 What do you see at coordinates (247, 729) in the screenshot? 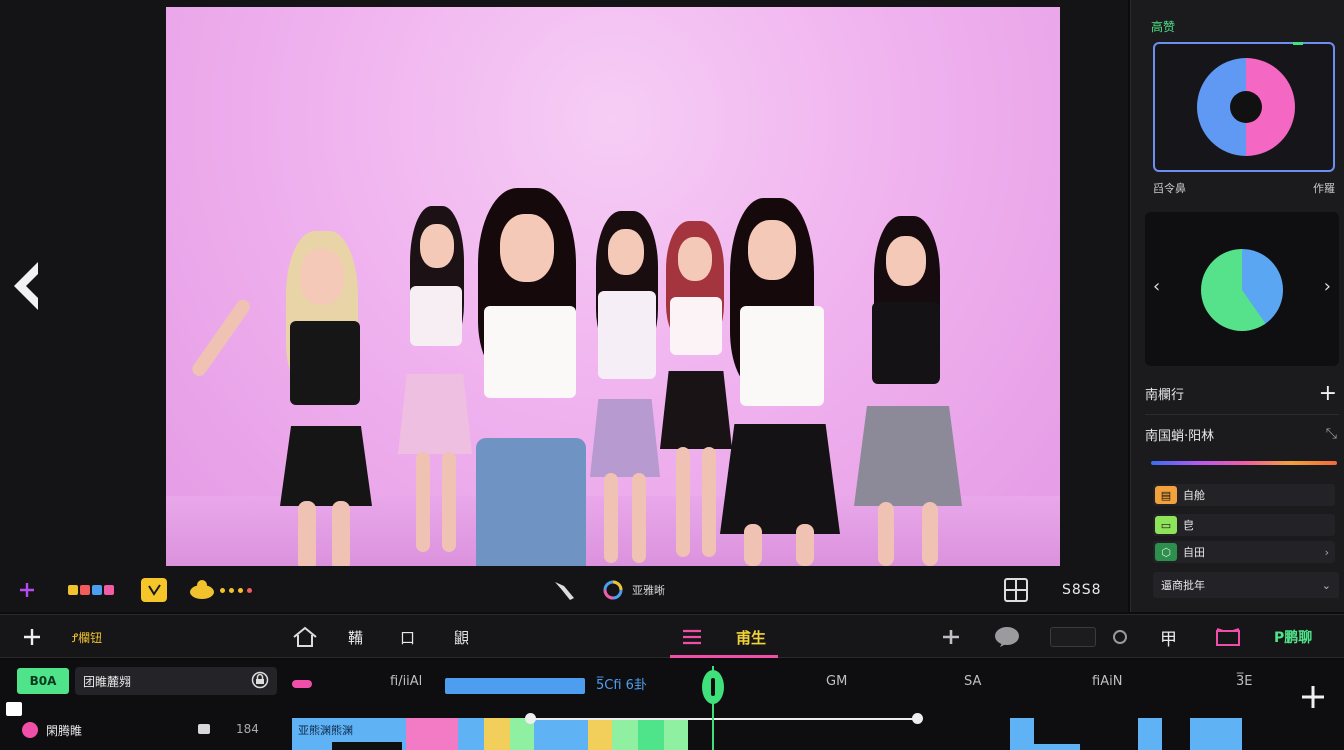
I see `row-value: 184` at bounding box center [247, 729].